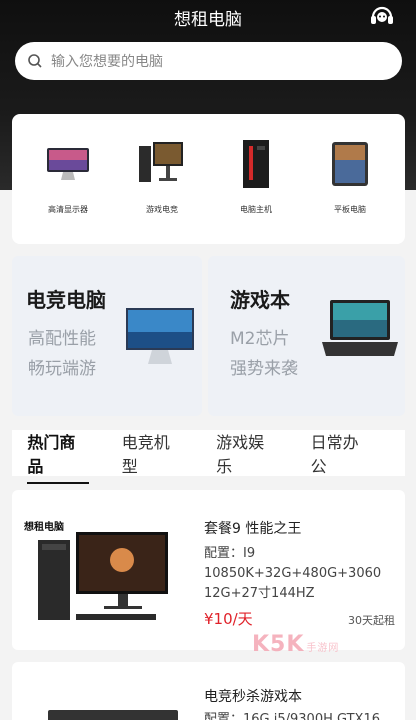 The image size is (416, 720). I want to click on headset-icon, so click(382, 16).